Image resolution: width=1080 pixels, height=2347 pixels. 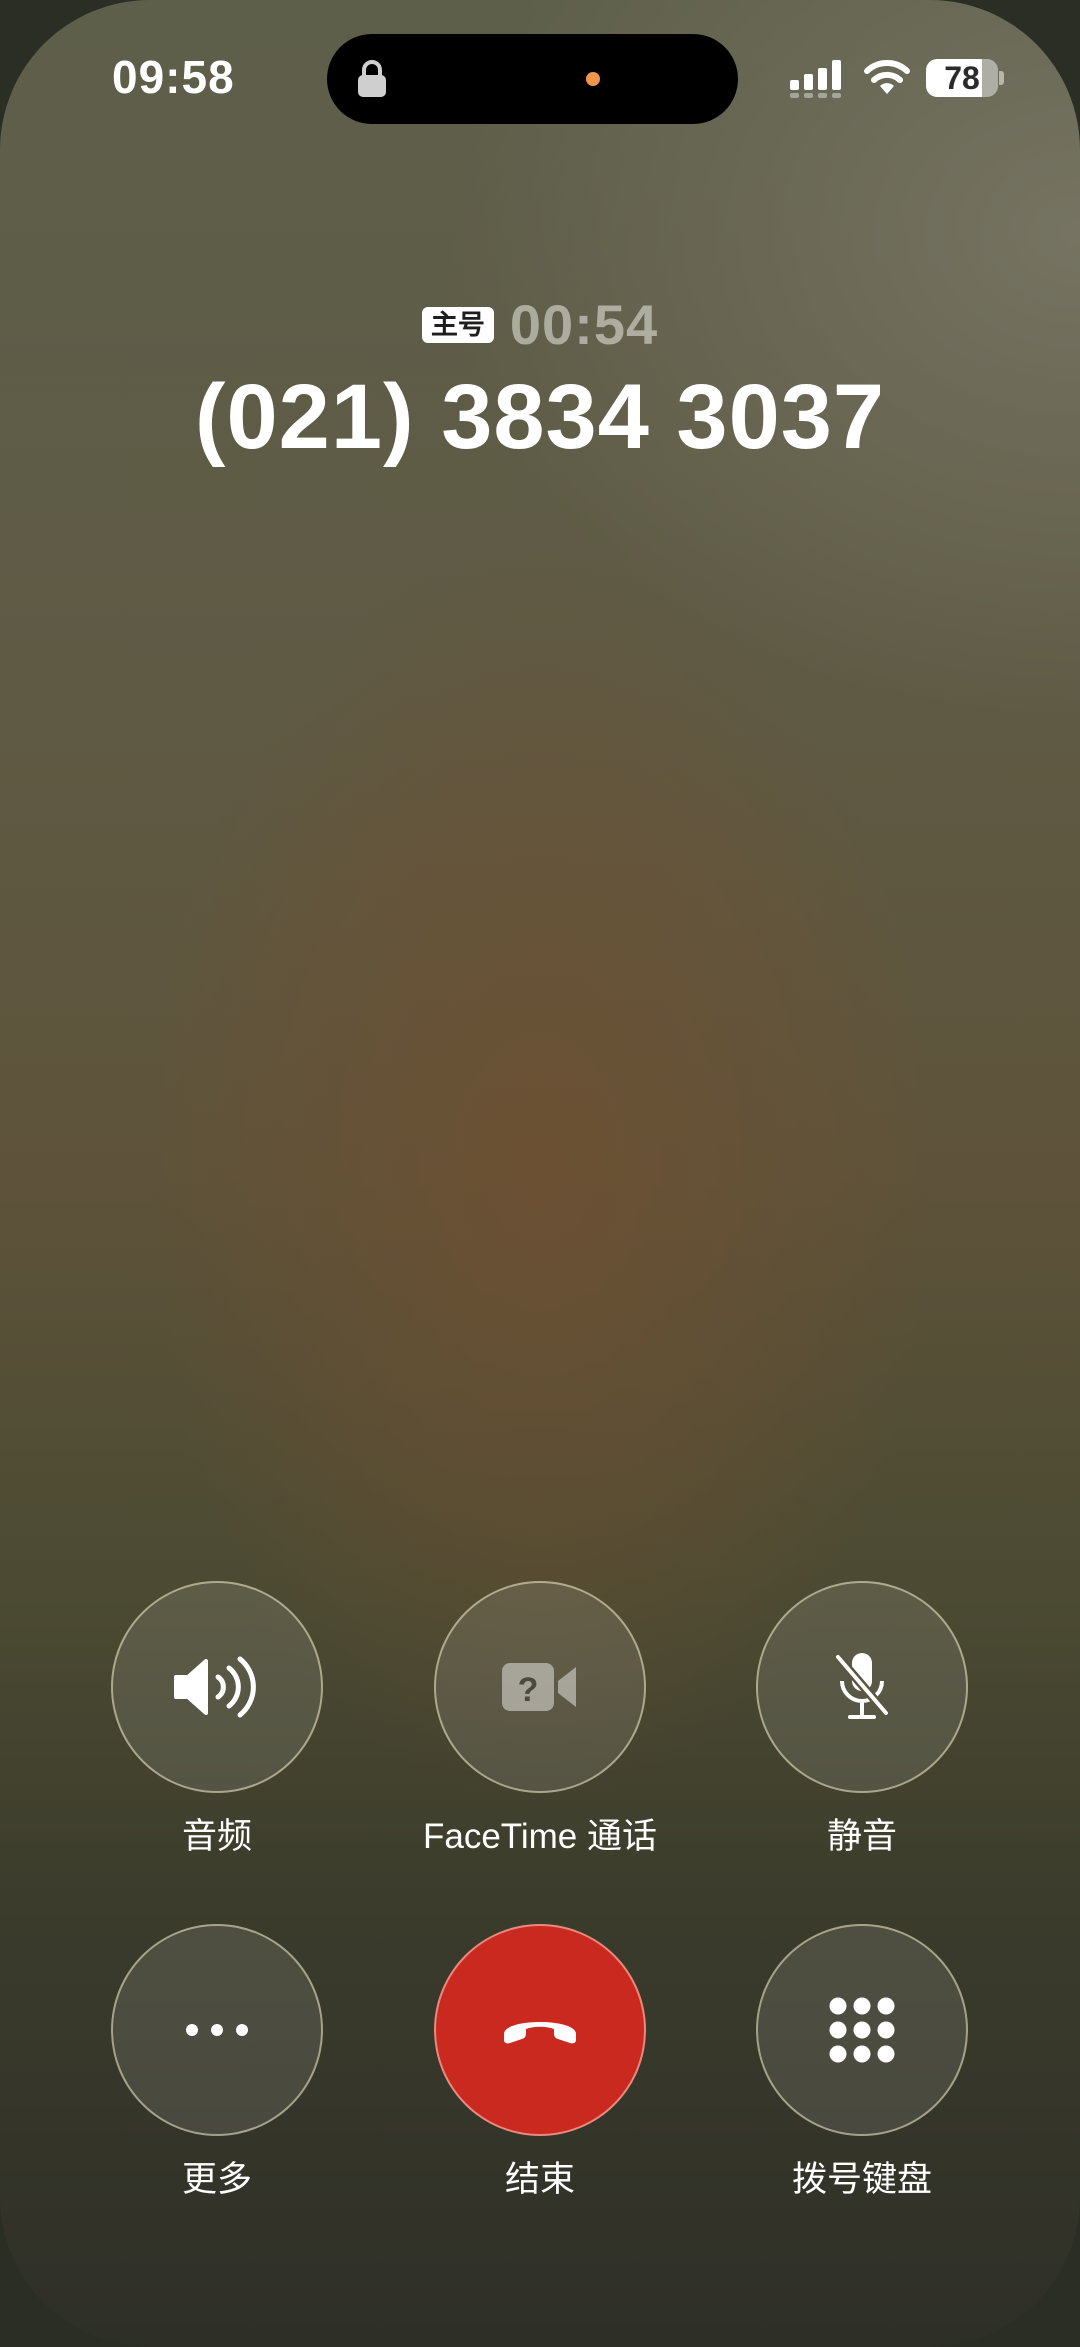 I want to click on battery-level: 78, so click(x=962, y=78).